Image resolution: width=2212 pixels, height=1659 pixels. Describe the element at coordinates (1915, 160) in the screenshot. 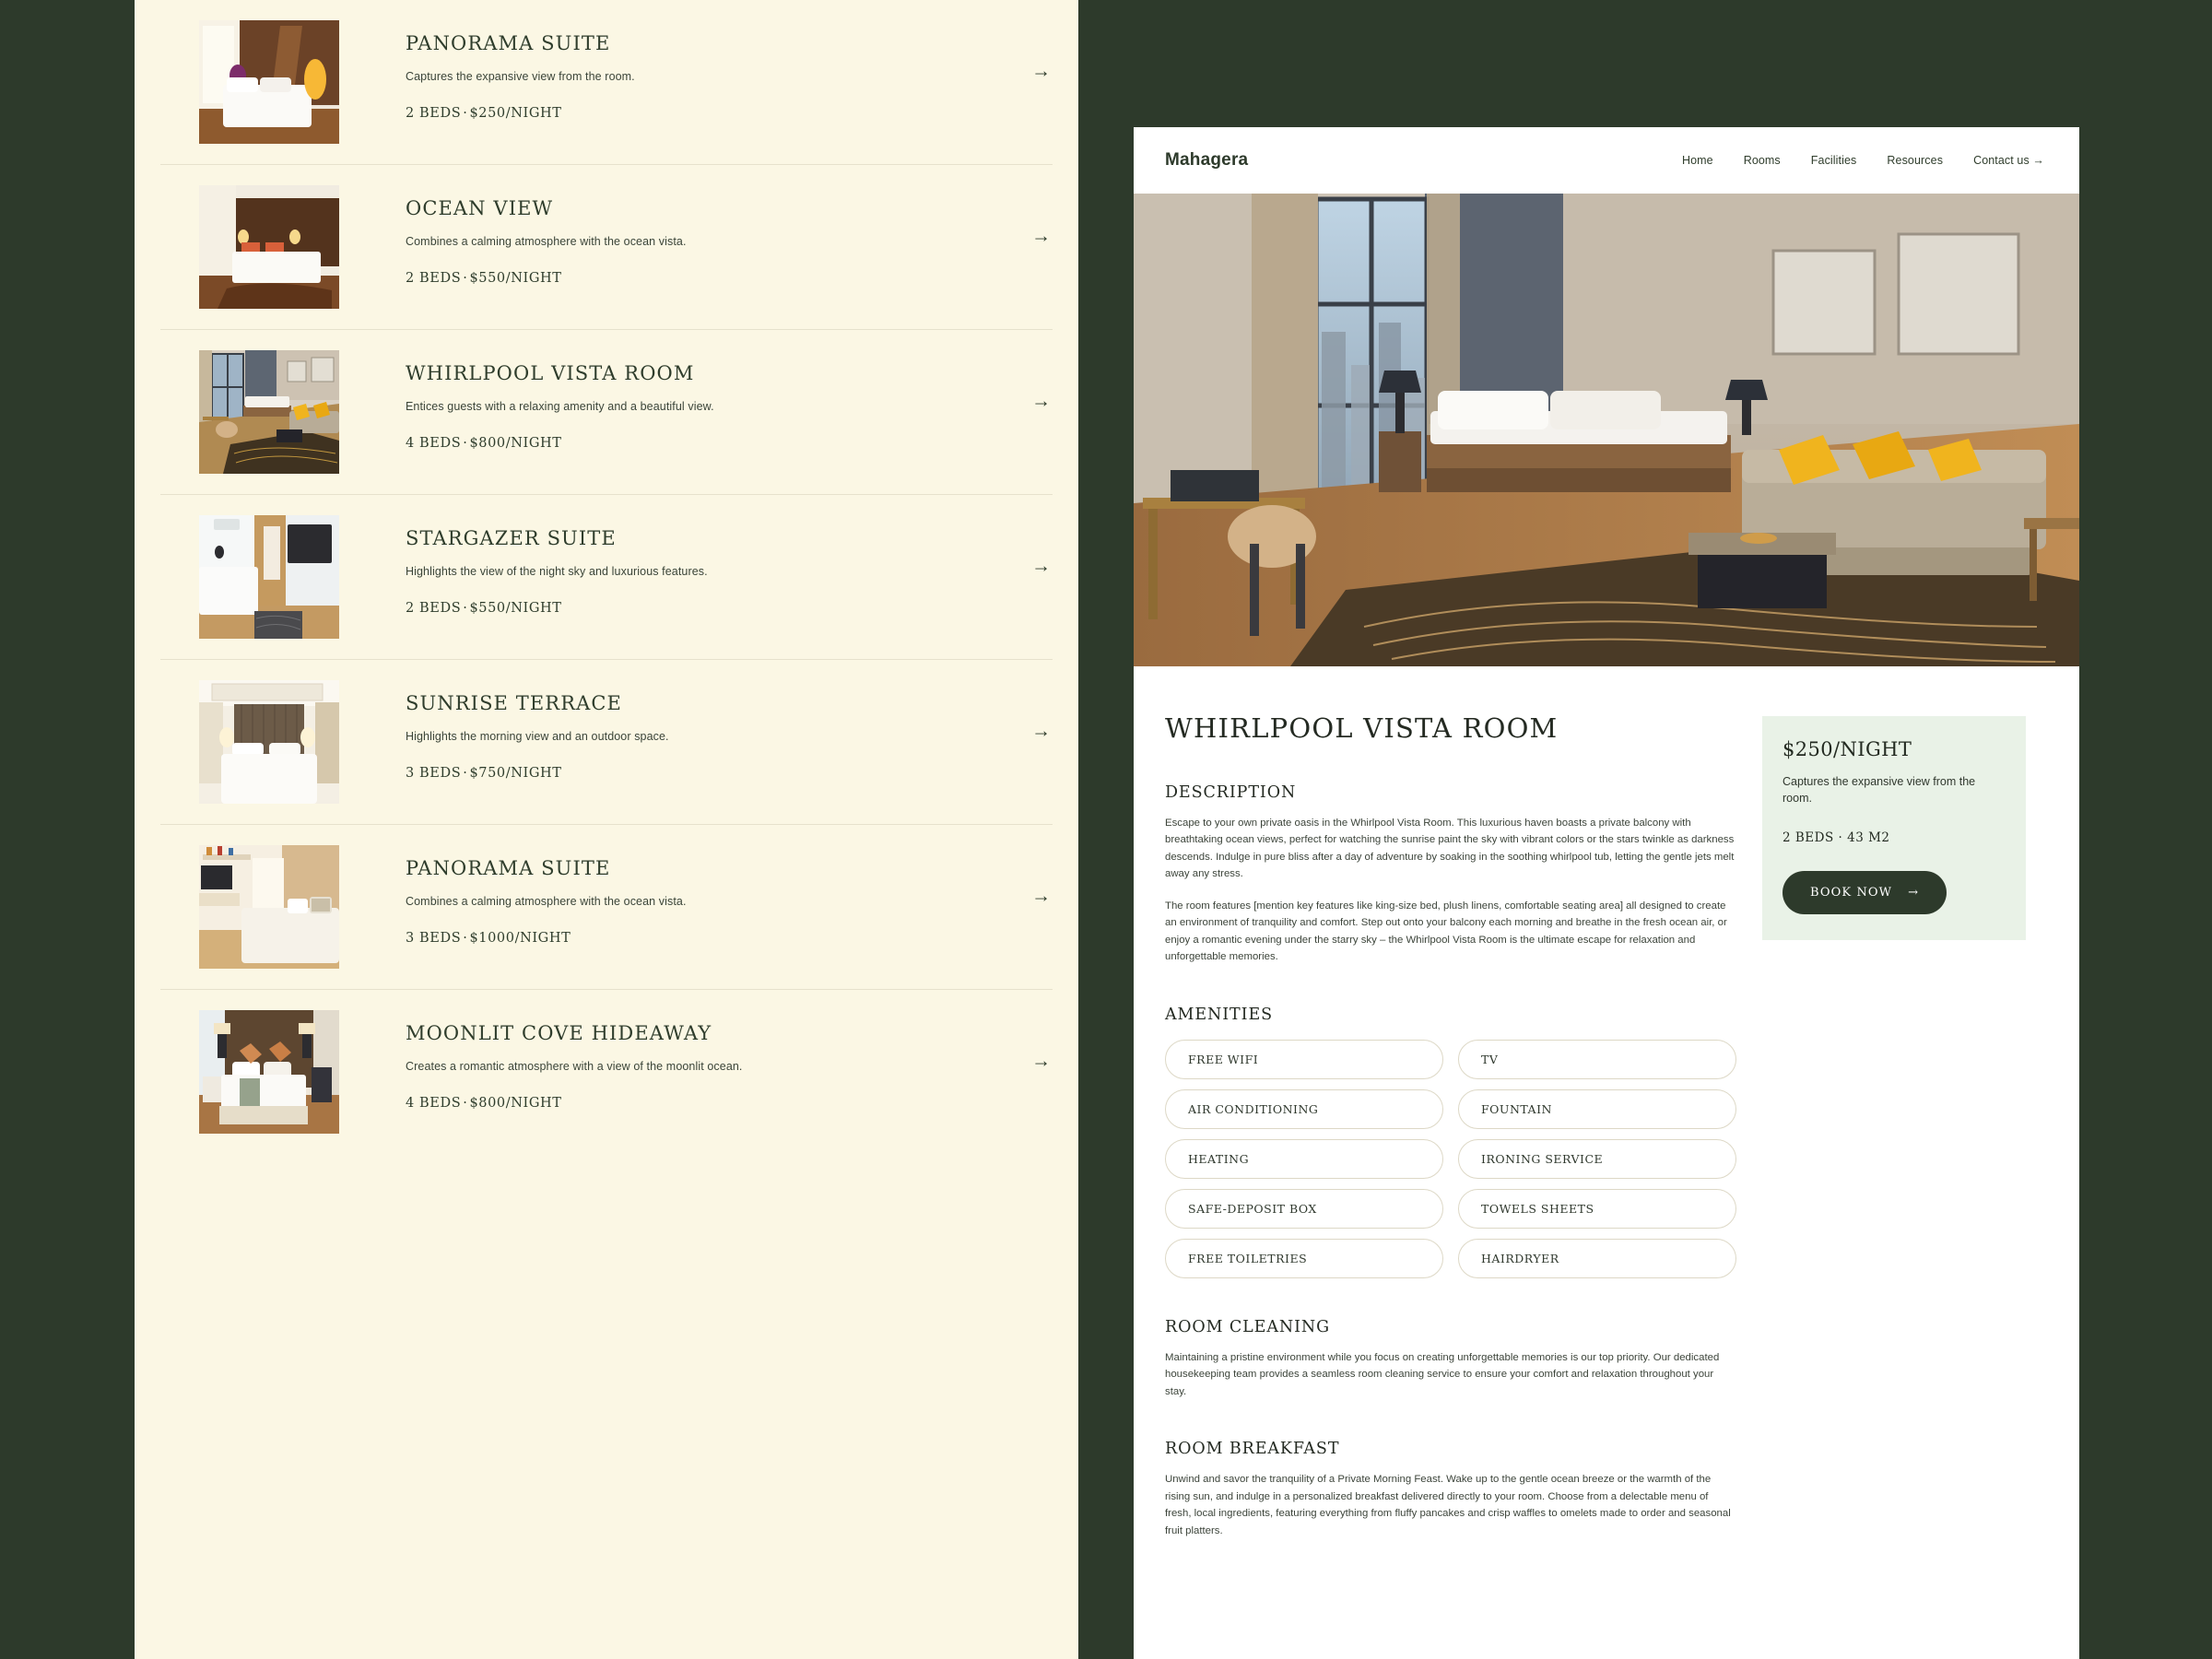

I see `nav-link-resources: Resources` at that location.